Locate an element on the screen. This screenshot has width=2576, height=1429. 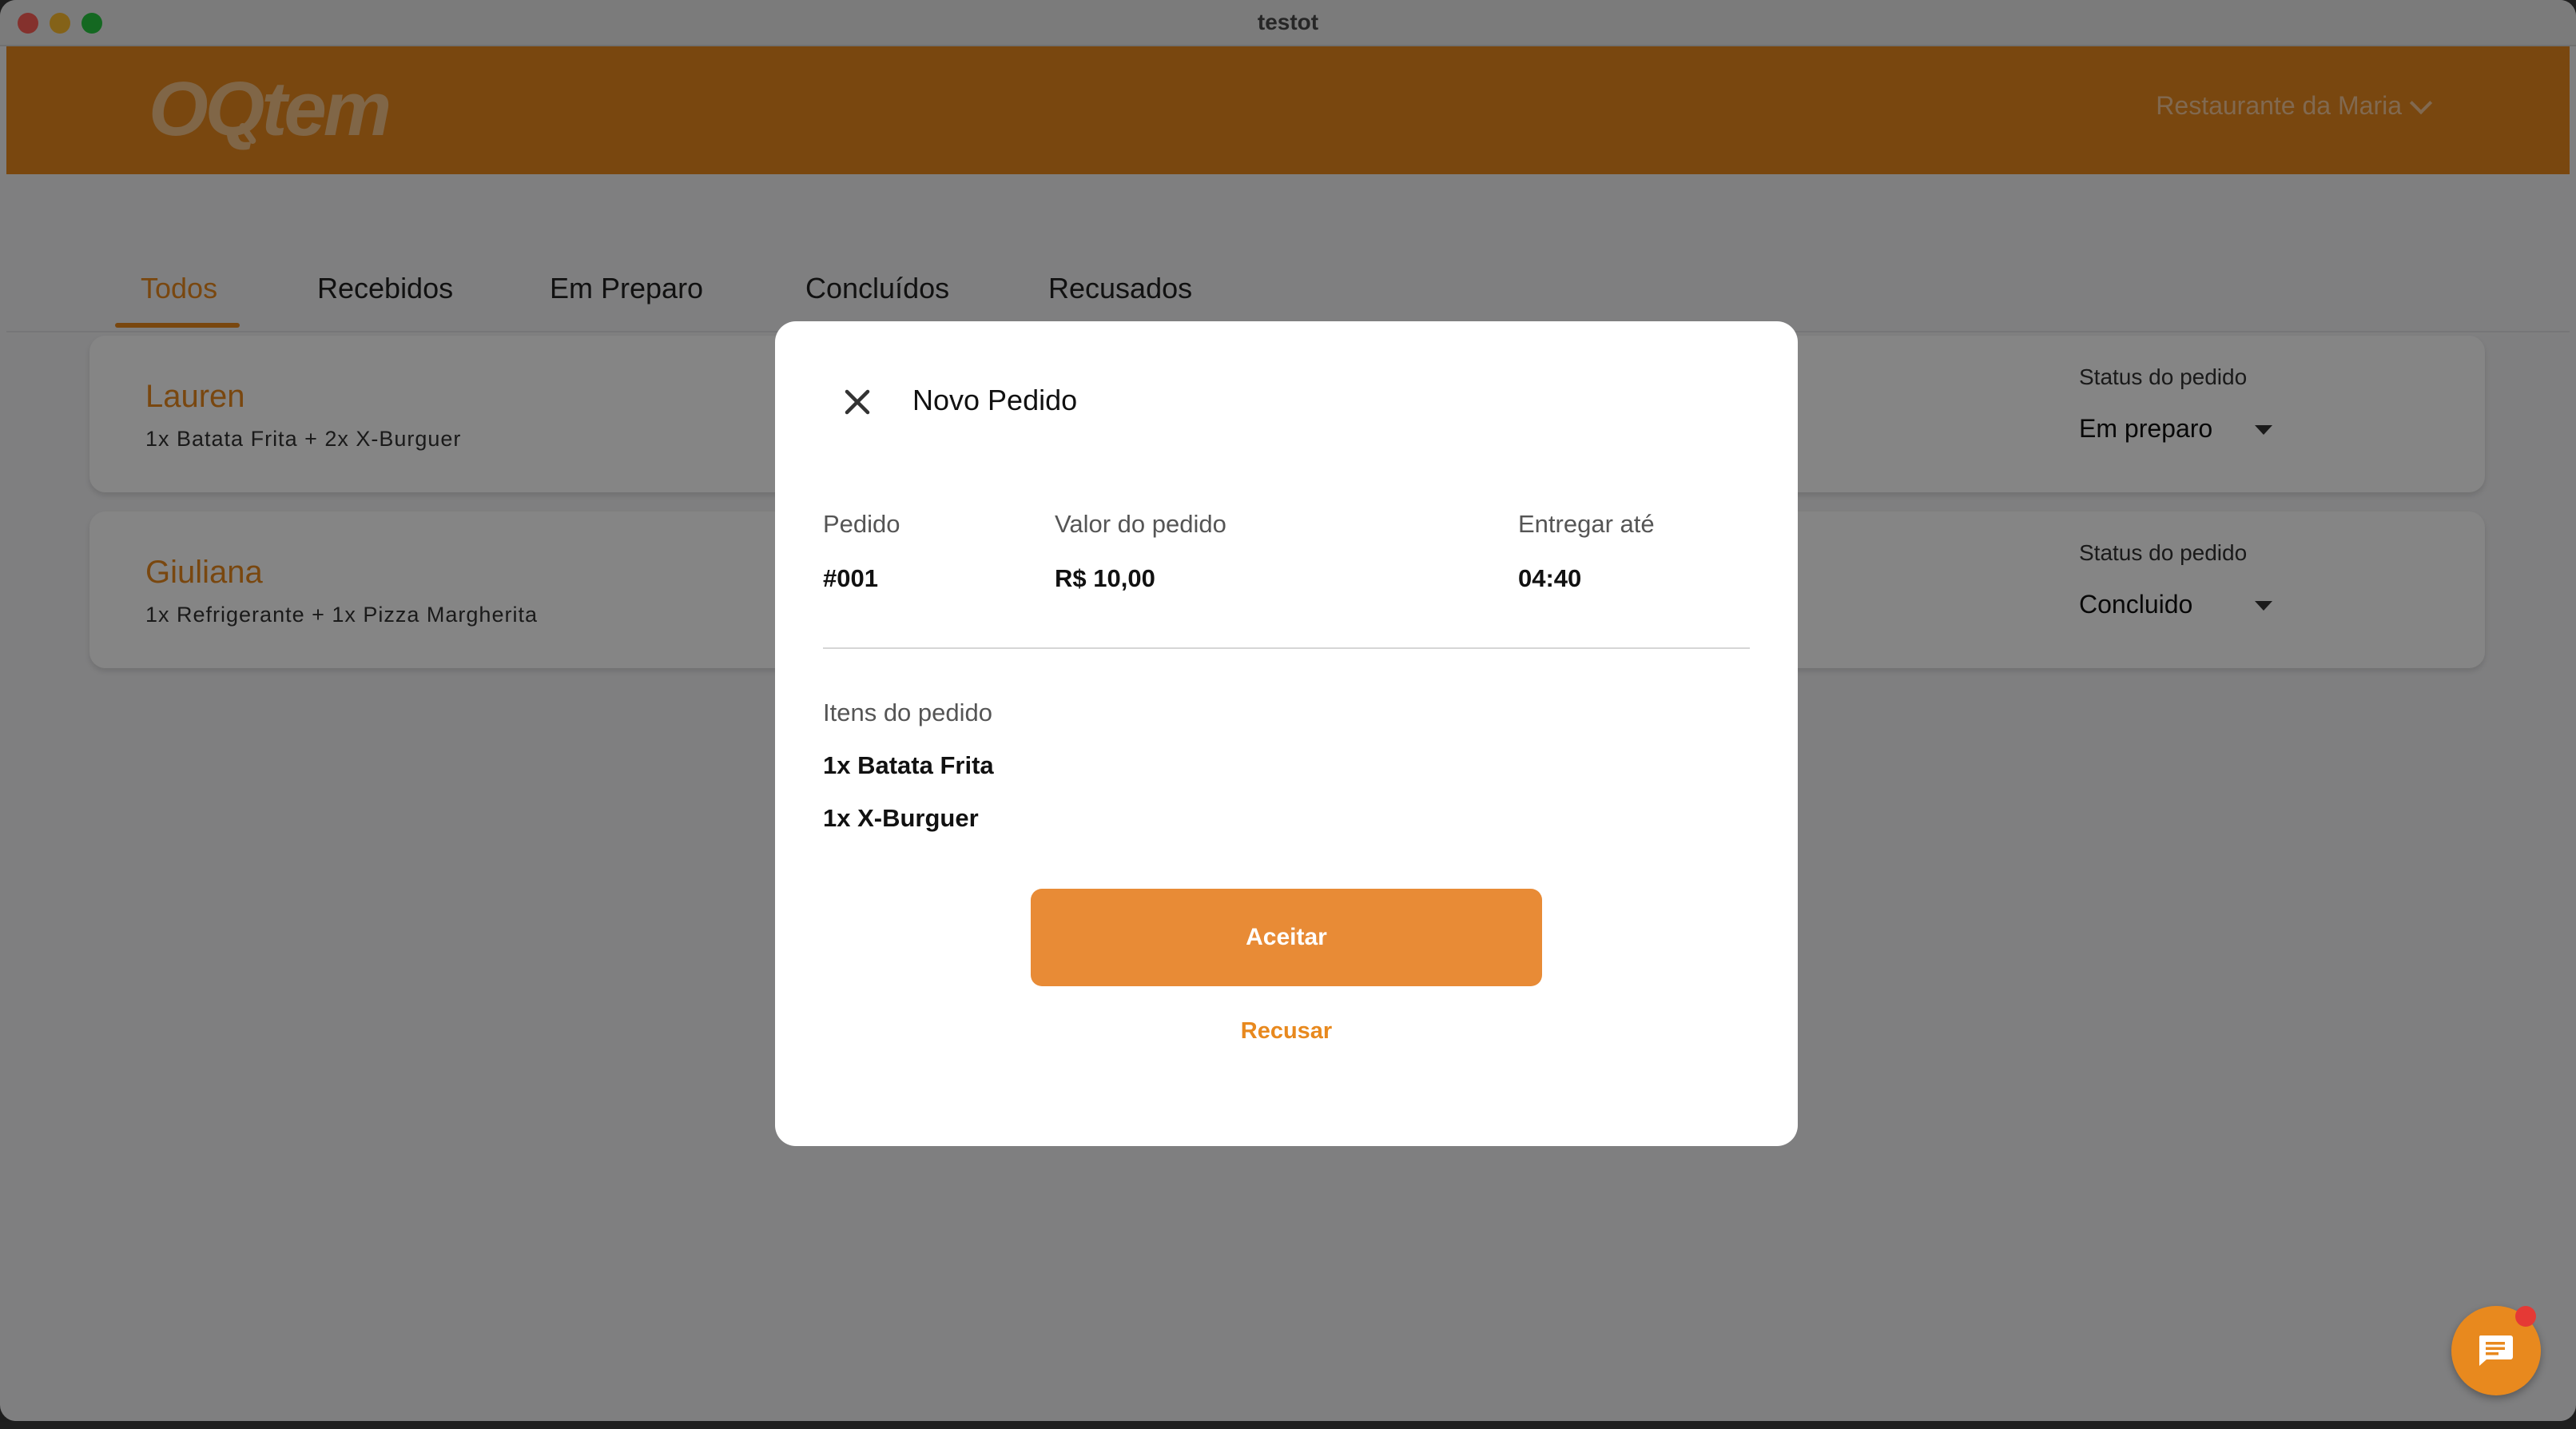
delivery-time-label: Entregar até is located at coordinates (1586, 524).